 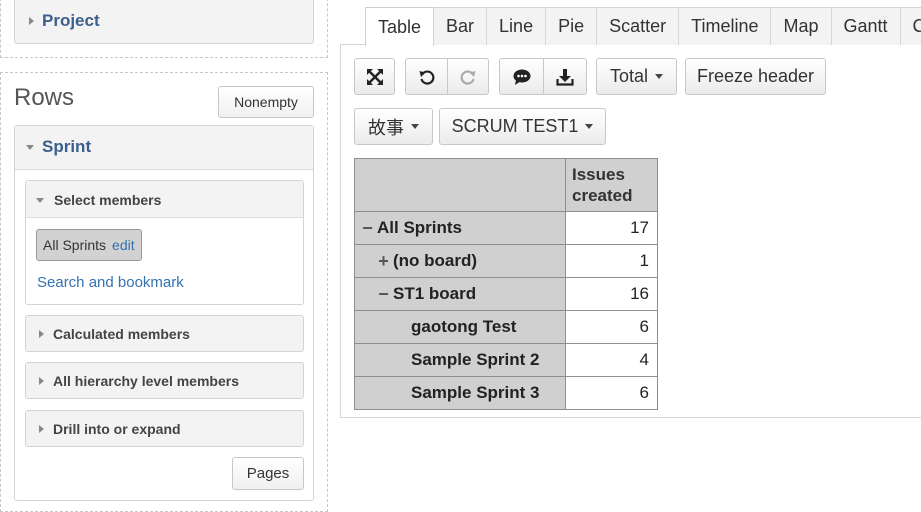 I want to click on rows-title: Rows, so click(x=44, y=97).